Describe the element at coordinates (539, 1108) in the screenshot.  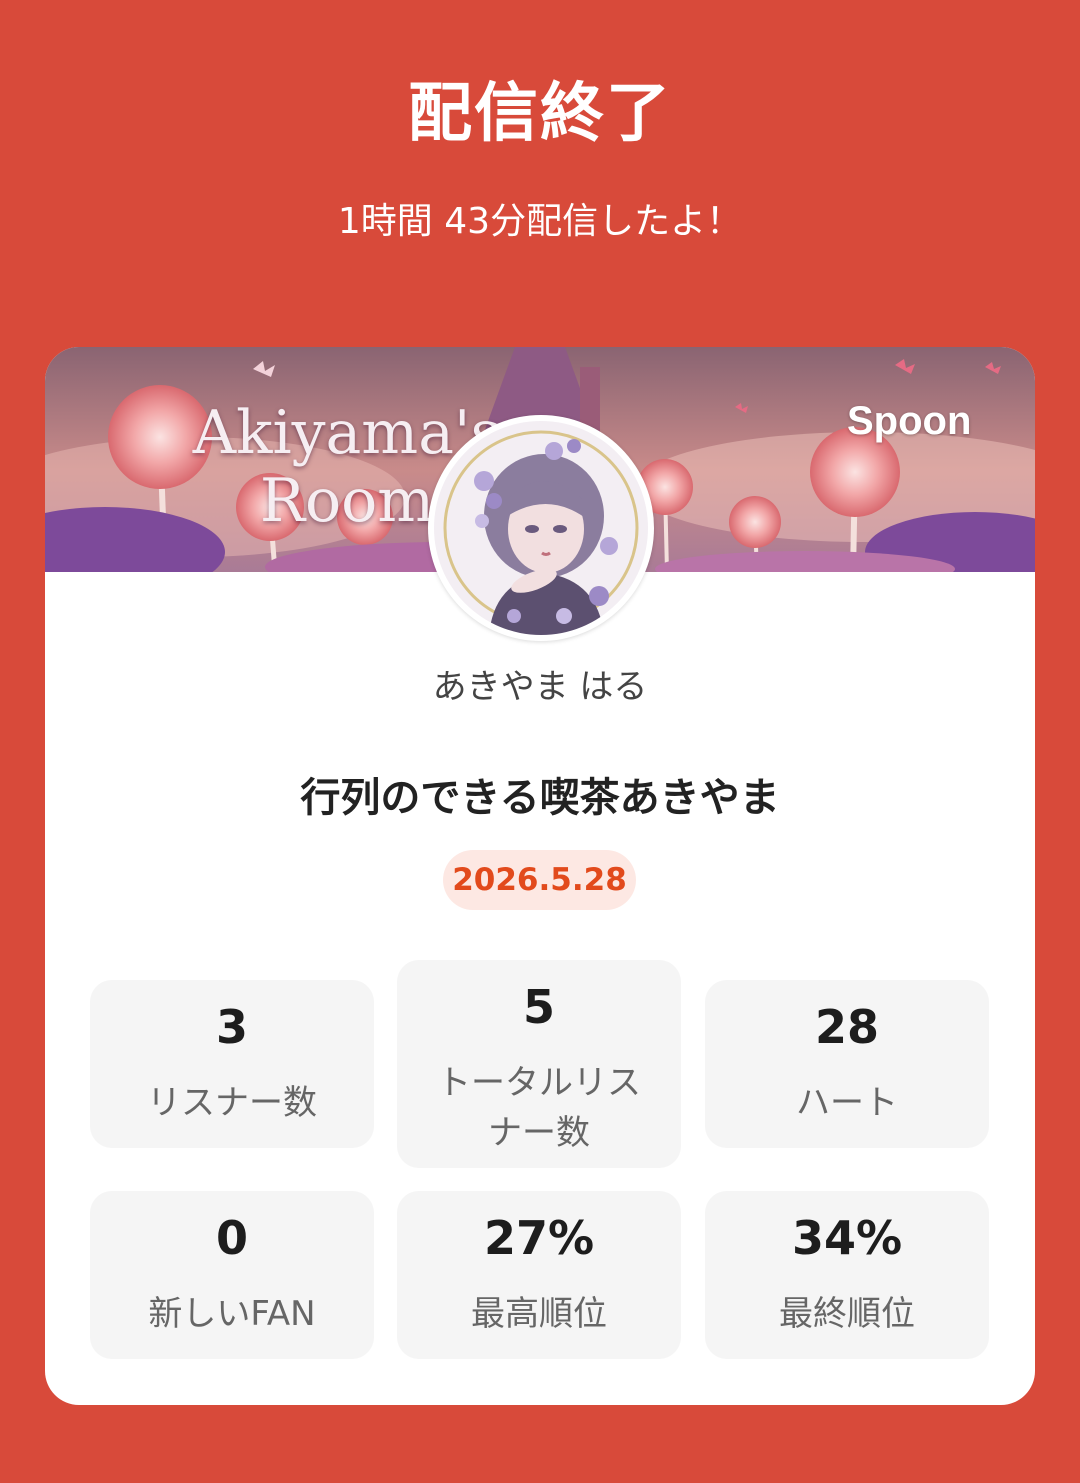
I see `stat-label: トータルリスナー数` at that location.